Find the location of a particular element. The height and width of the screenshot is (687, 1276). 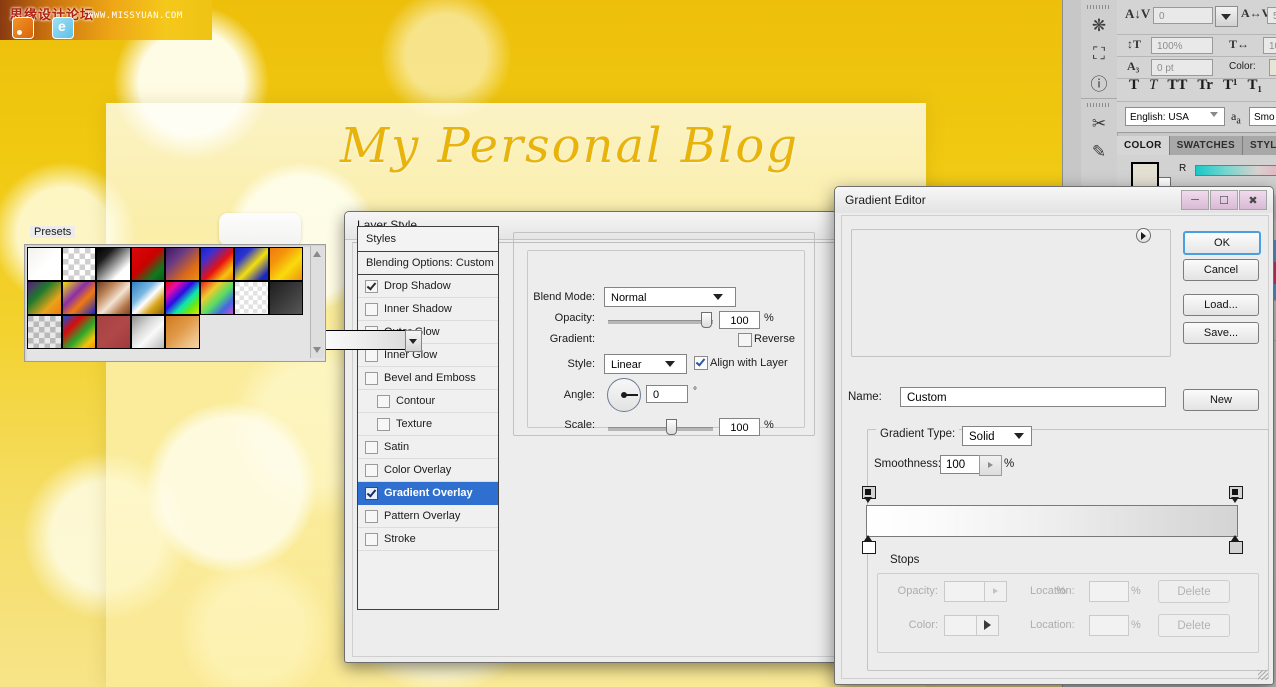

small-caps-button: Tr is located at coordinates (1205, 85).